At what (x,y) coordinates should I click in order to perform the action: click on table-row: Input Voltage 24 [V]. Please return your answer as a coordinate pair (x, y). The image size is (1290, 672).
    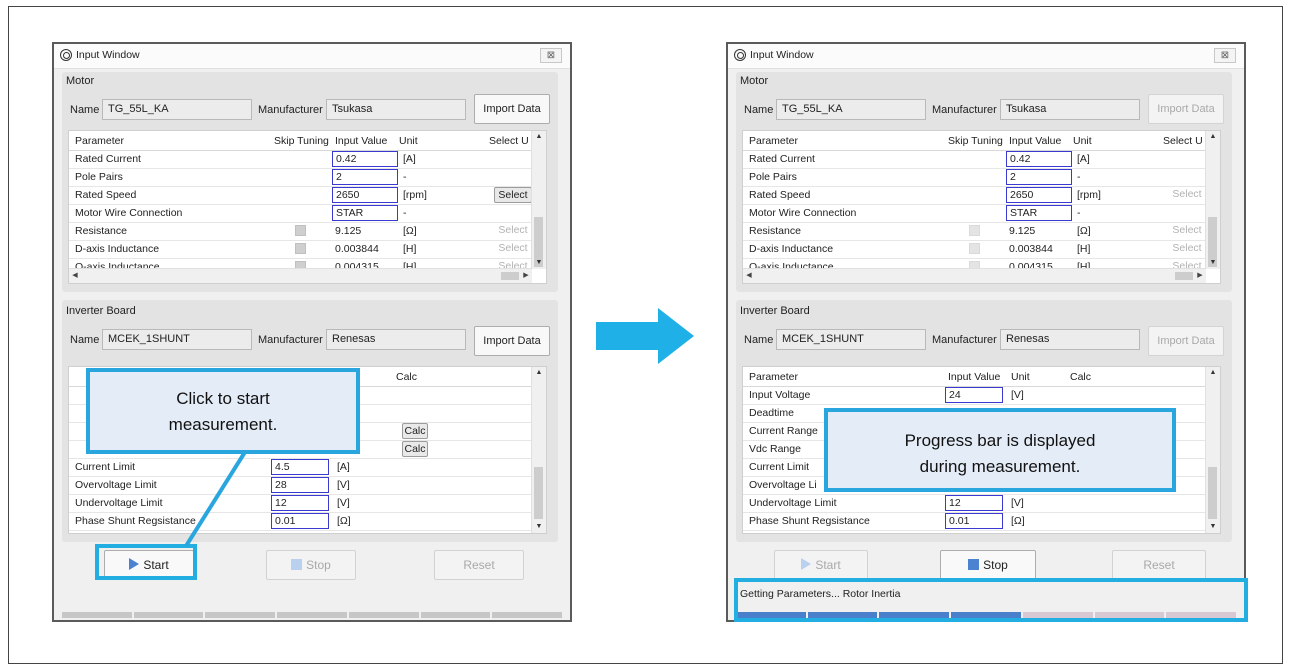
    Looking at the image, I should click on (974, 395).